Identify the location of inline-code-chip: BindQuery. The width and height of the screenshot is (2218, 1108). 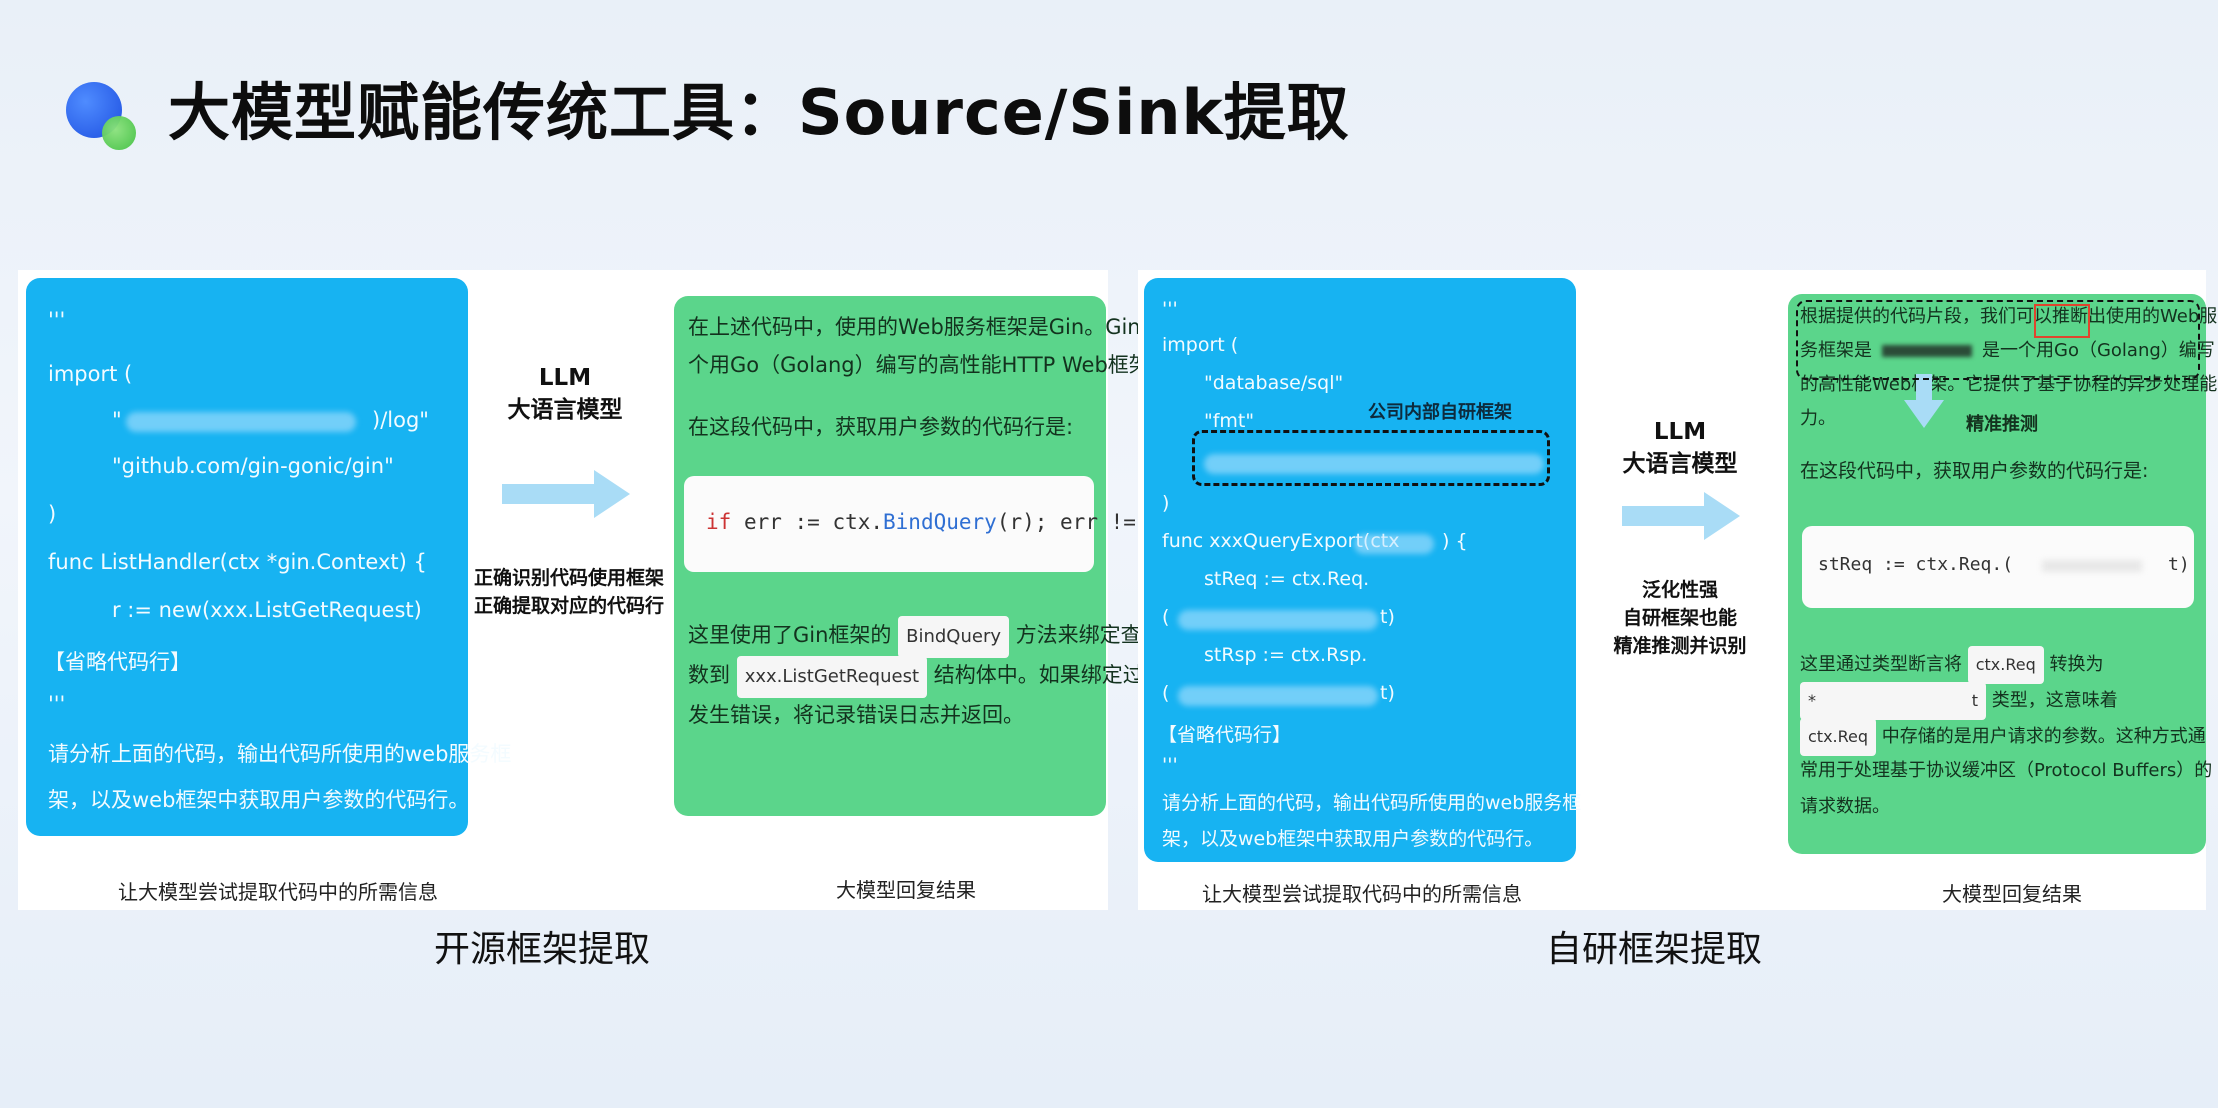
(953, 637).